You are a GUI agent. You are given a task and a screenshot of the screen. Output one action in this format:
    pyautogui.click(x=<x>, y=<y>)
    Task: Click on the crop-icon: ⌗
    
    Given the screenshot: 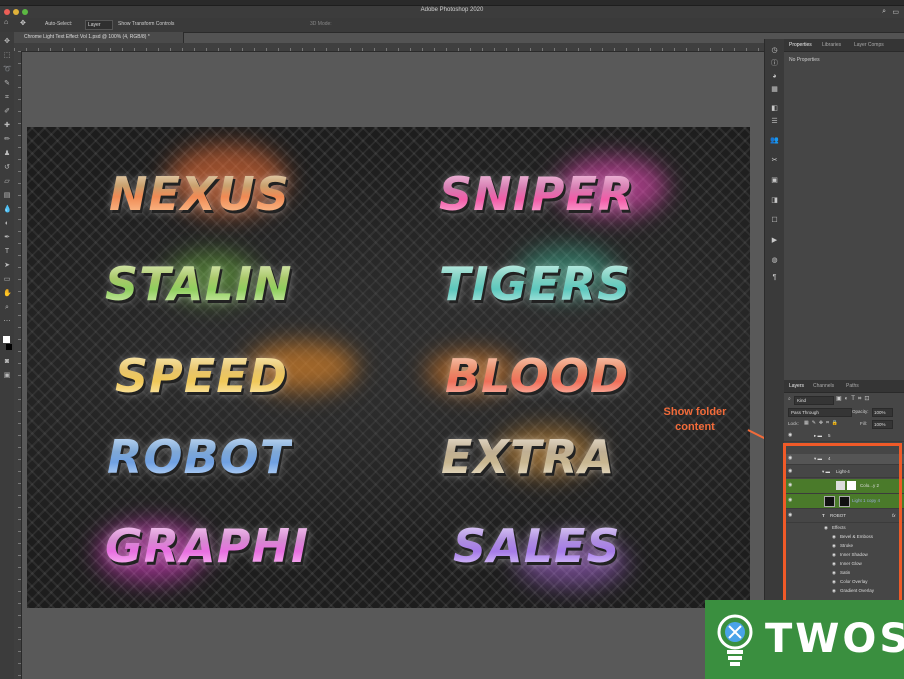 What is the action you would take?
    pyautogui.click(x=7, y=98)
    